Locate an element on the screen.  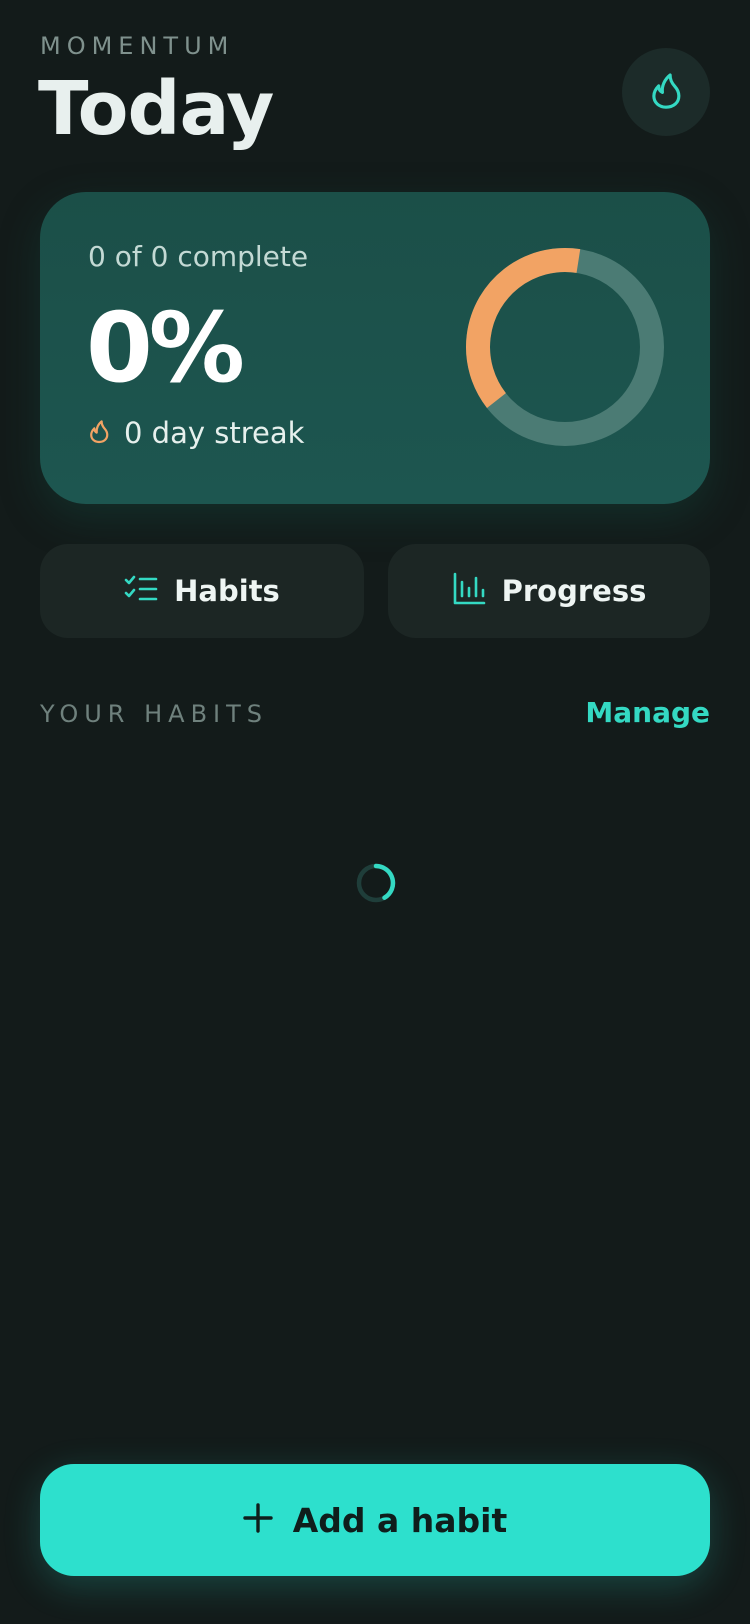
add-habit-label: Add a habit is located at coordinates (400, 1520).